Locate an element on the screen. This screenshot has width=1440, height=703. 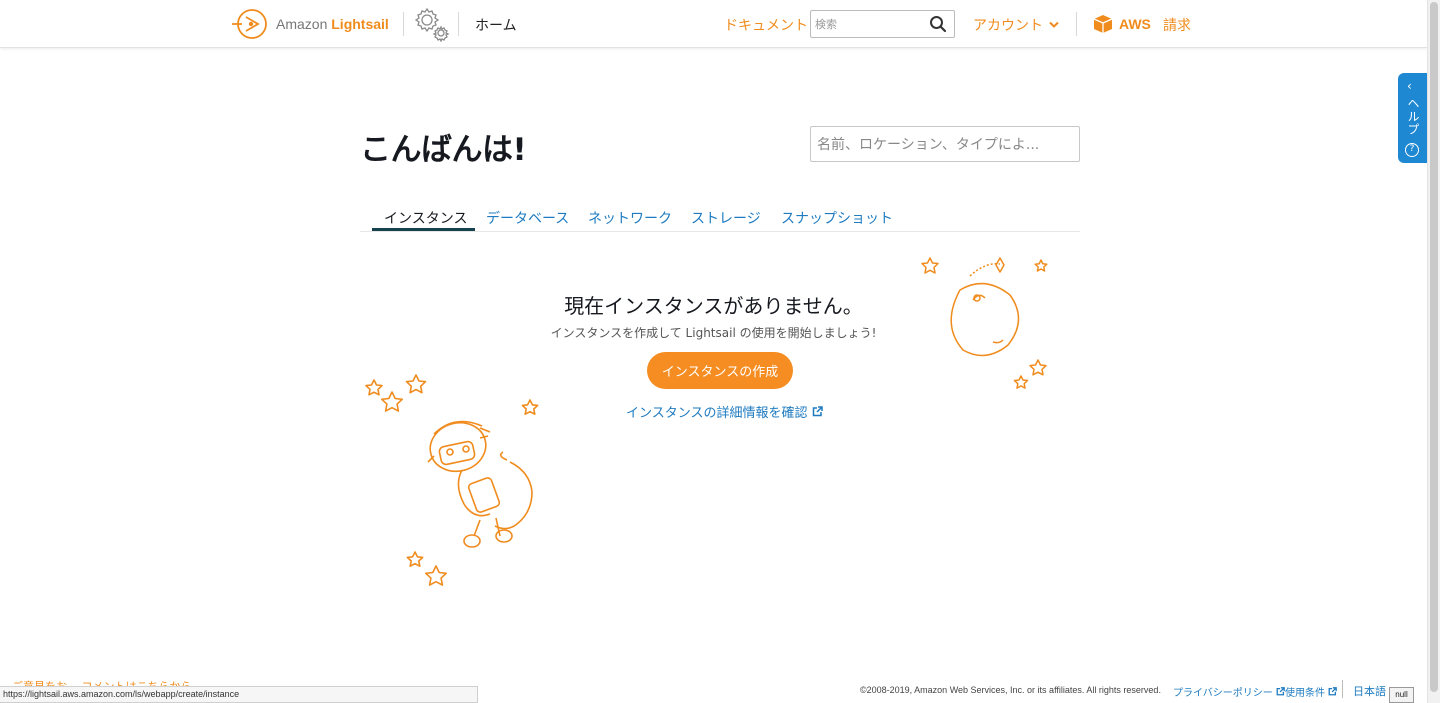
privacy-policy-label: プライバシーポリシー is located at coordinates (1223, 693).